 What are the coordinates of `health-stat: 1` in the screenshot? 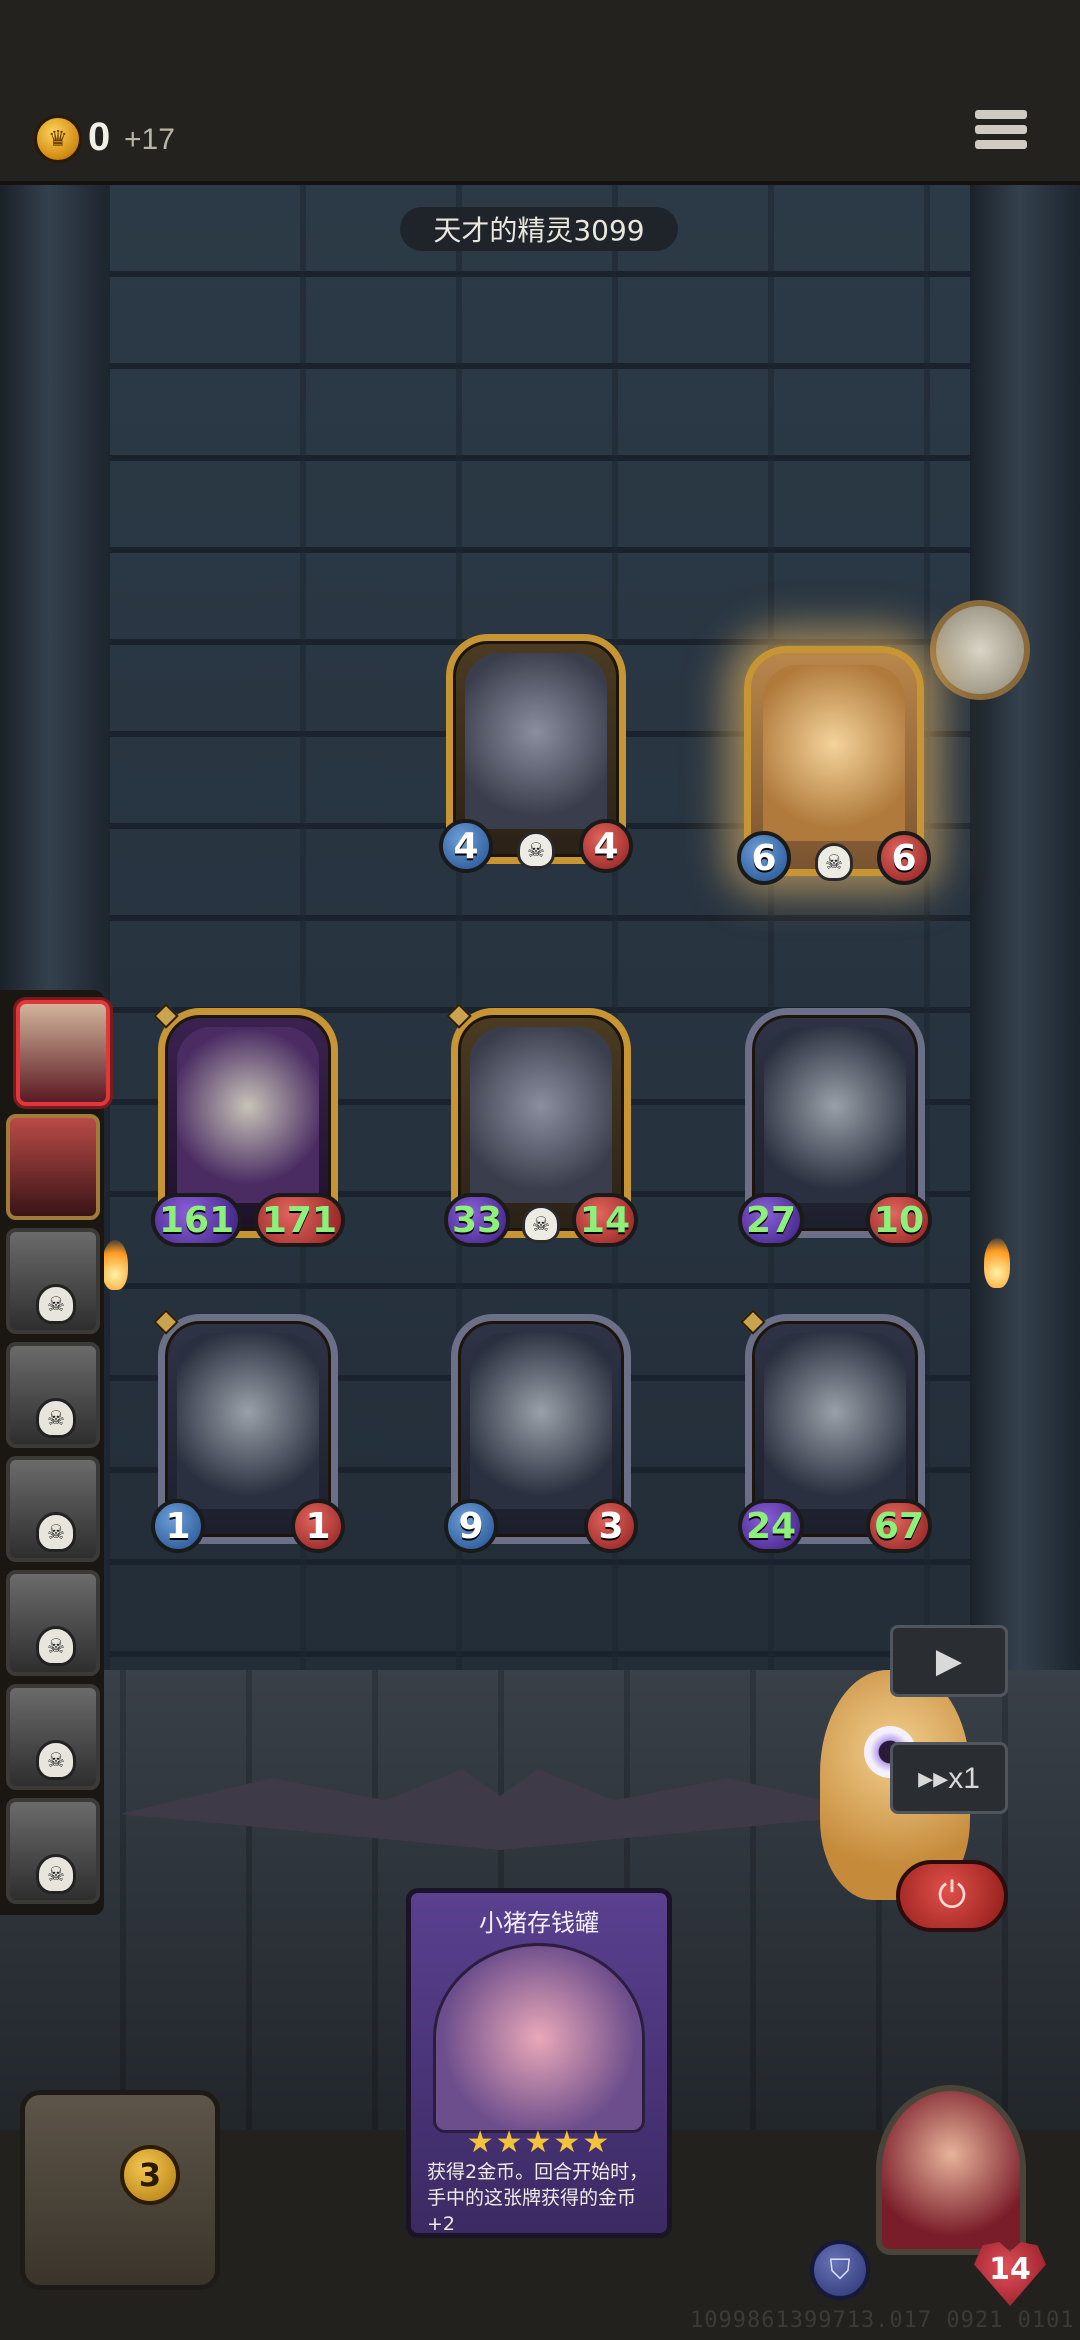 It's located at (318, 1526).